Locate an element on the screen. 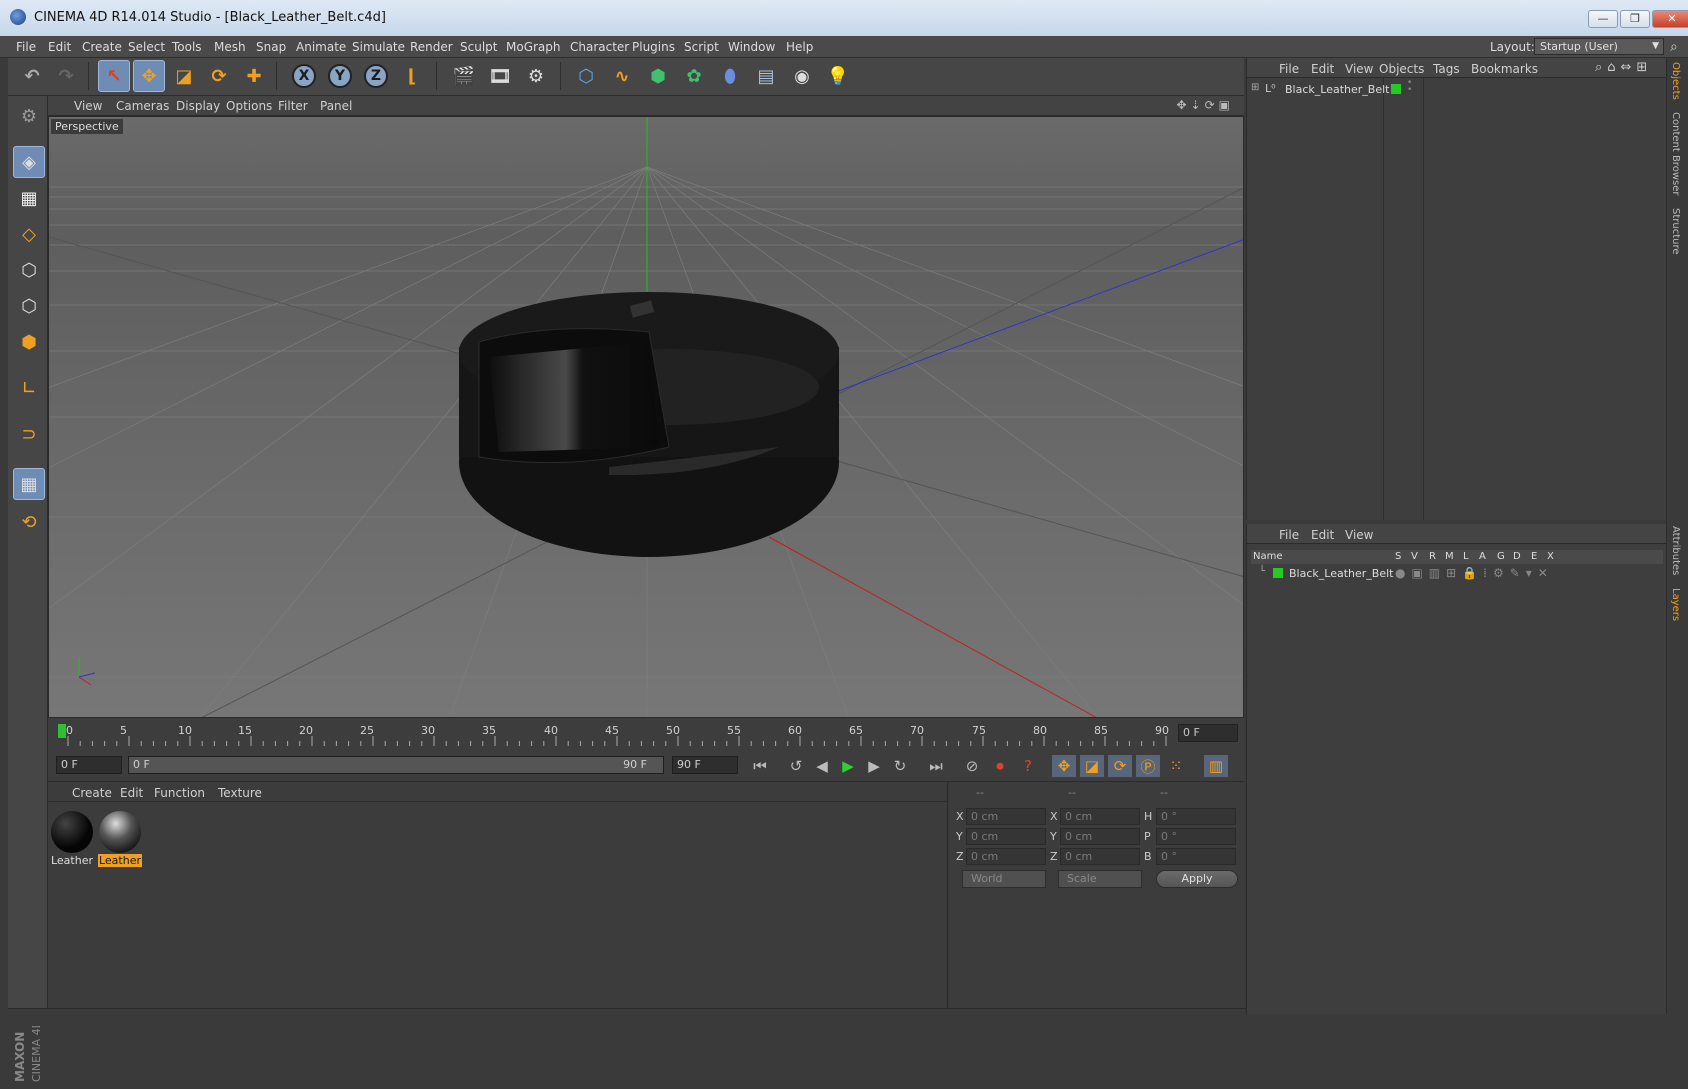 The width and height of the screenshot is (1688, 1089). object-manager-tool-icons: ⌕⌂⇔⊞ is located at coordinates (1623, 67).